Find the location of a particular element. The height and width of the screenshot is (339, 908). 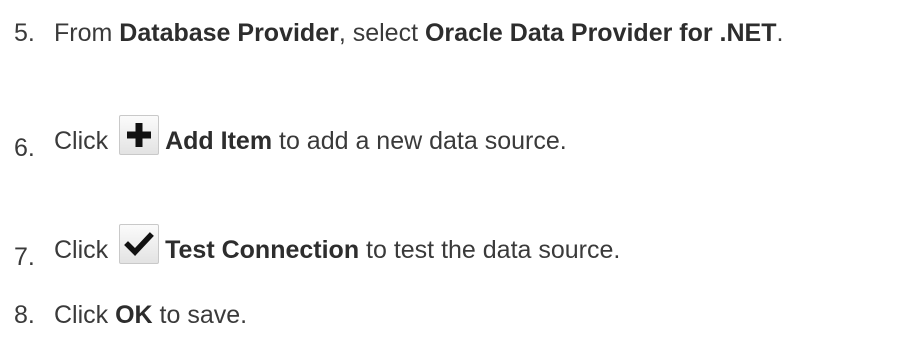

plus-icon-glyph is located at coordinates (139, 135).